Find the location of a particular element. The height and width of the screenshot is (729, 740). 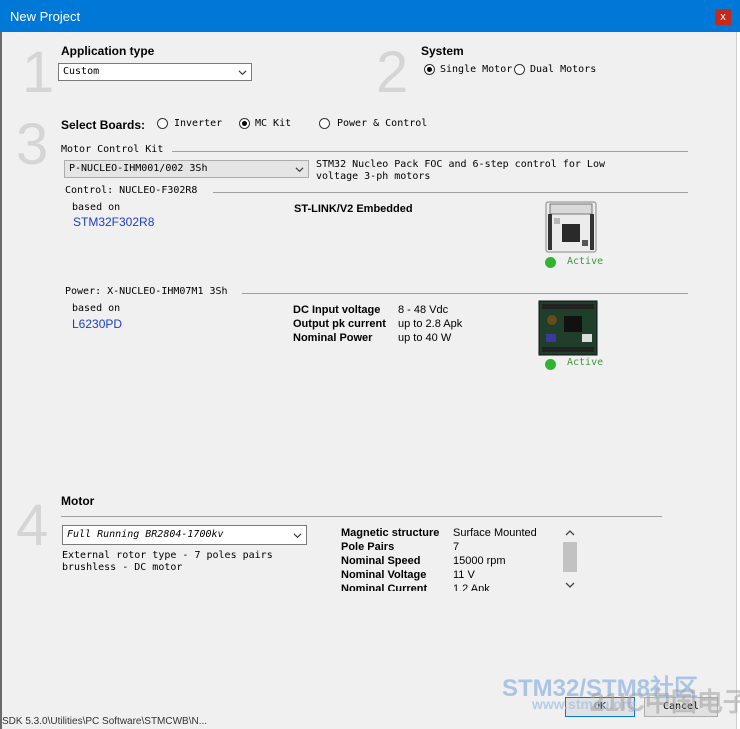

close-icon: x is located at coordinates (723, 17).